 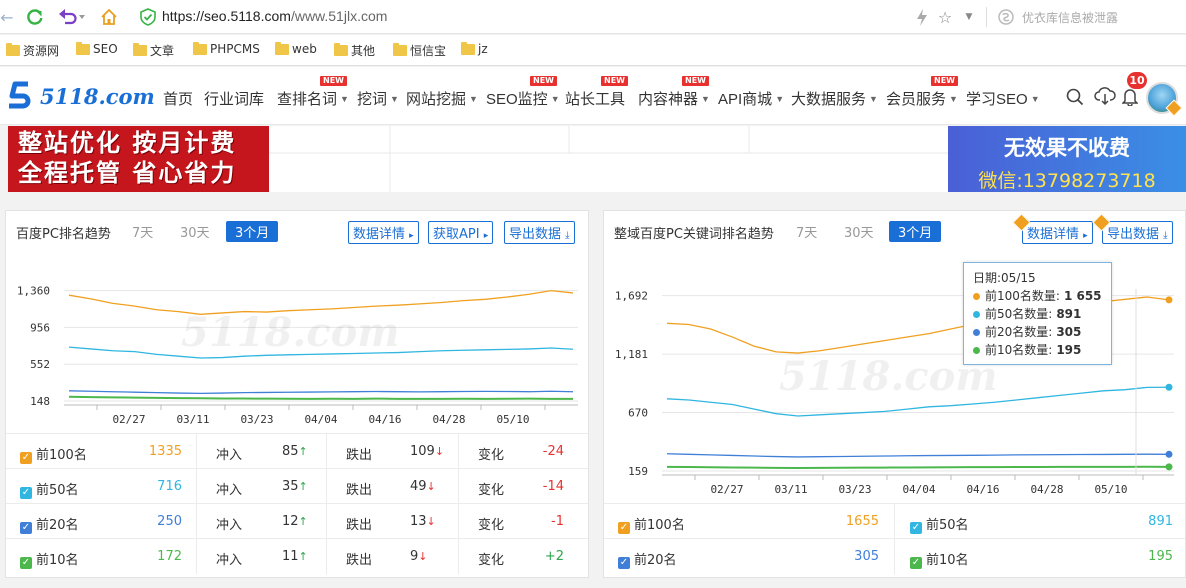 What do you see at coordinates (1006, 17) in the screenshot?
I see `search-engine-icon` at bounding box center [1006, 17].